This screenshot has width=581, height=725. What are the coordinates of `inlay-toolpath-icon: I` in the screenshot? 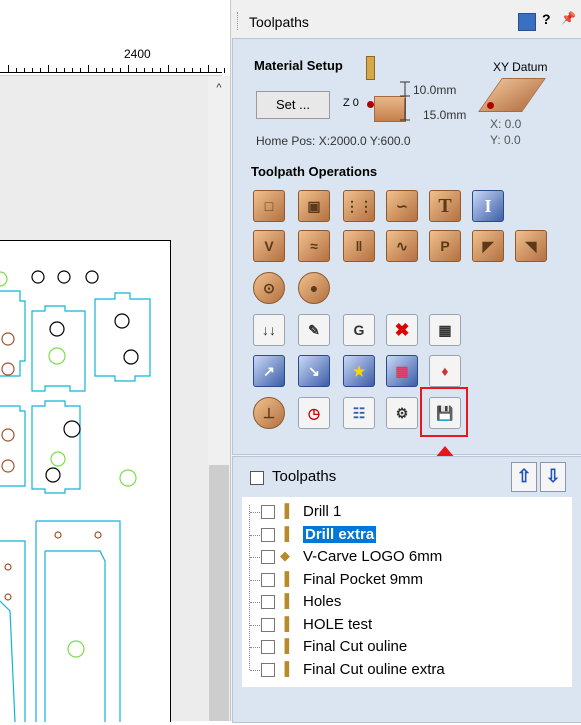 It's located at (488, 206).